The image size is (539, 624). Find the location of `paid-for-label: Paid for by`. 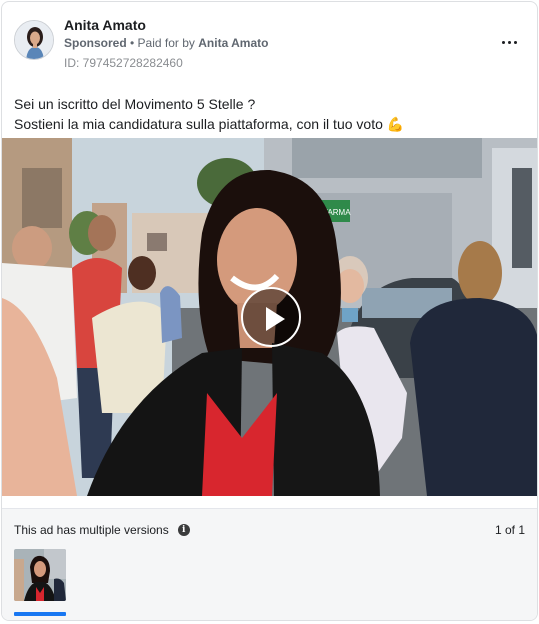

paid-for-label: Paid for by is located at coordinates (168, 43).